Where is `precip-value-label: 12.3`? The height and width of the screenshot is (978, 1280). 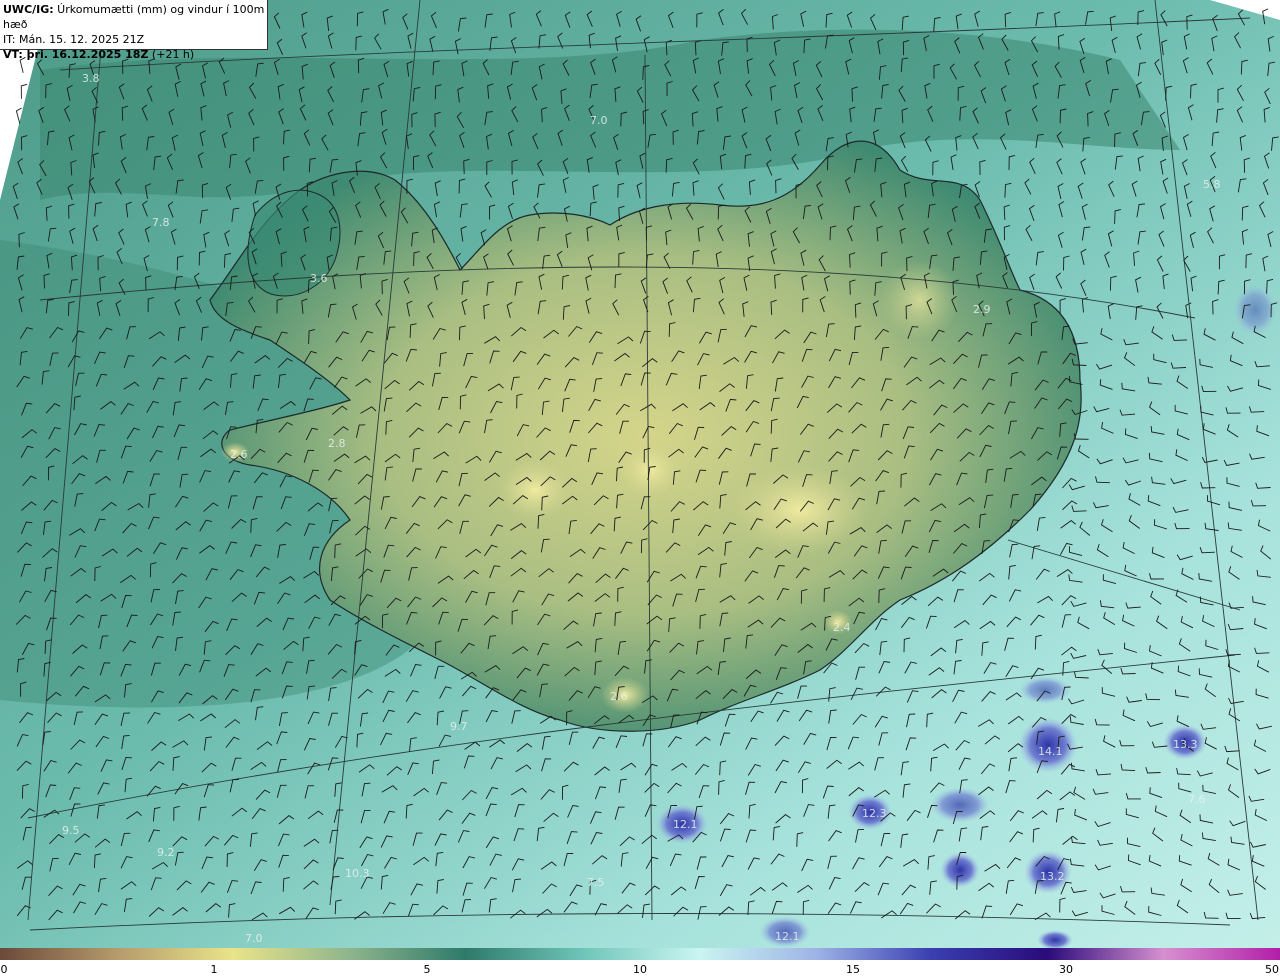 precip-value-label: 12.3 is located at coordinates (874, 813).